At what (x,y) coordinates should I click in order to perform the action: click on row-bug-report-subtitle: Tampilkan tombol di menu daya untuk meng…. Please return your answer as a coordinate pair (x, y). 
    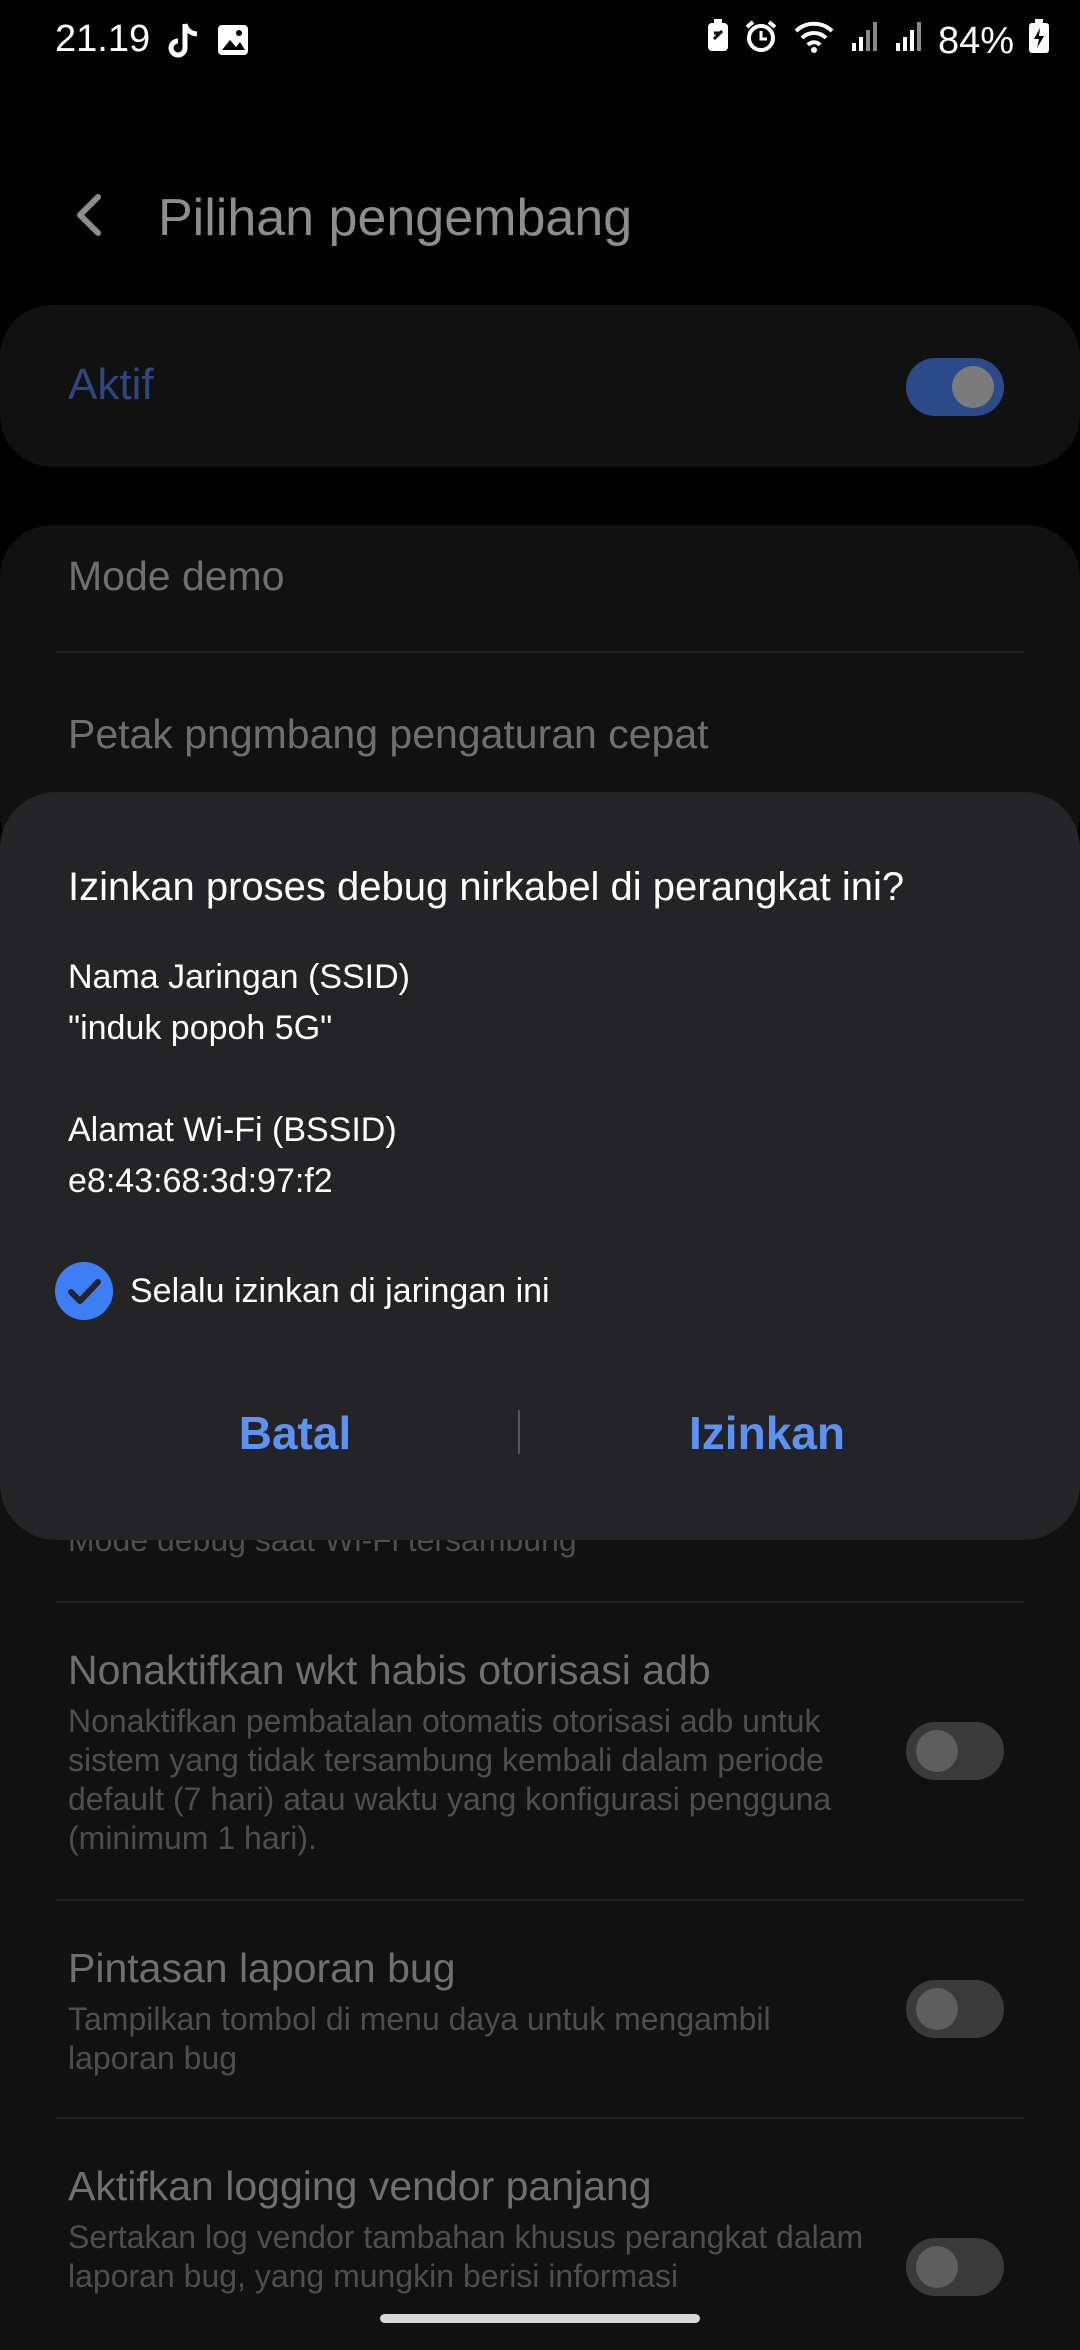
    Looking at the image, I should click on (419, 2038).